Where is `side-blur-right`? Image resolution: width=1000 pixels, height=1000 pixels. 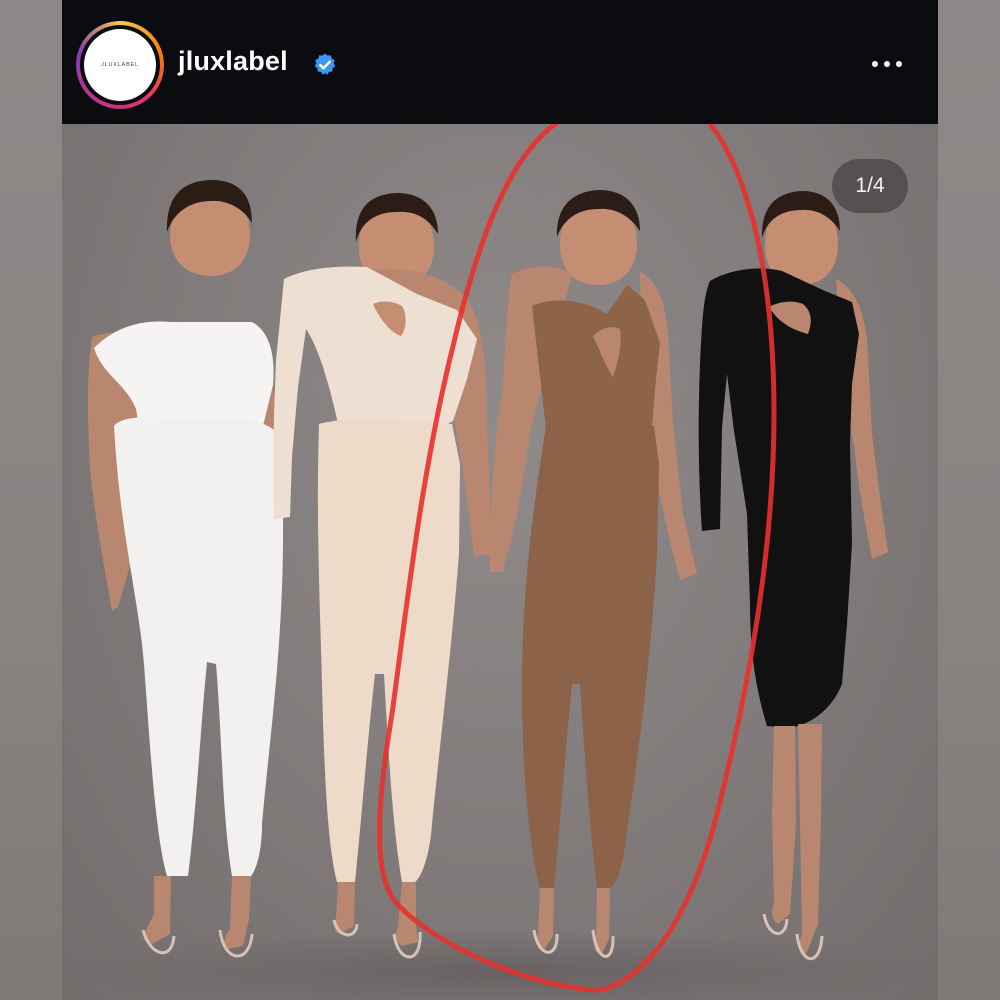
side-blur-right is located at coordinates (969, 500).